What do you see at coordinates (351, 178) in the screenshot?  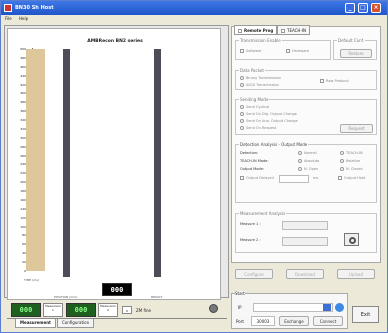 I see `output-hold-checkbox: Output Hold` at bounding box center [351, 178].